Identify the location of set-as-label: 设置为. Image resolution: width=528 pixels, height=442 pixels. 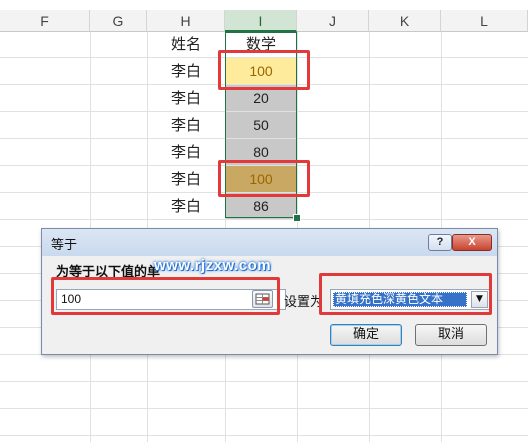
(304, 302).